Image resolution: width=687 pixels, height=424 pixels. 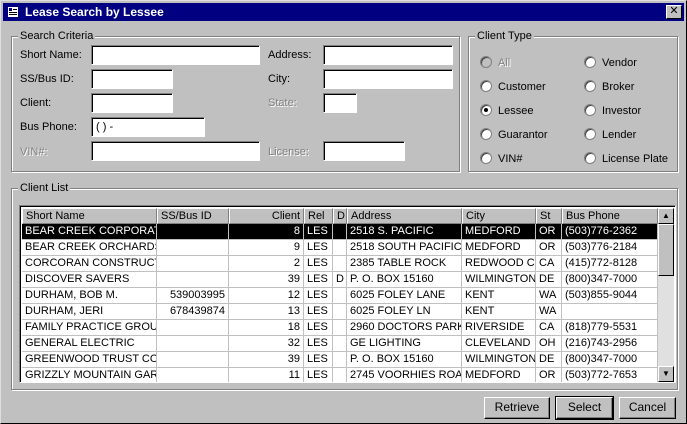 I want to click on cell-client: 8, so click(x=266, y=232).